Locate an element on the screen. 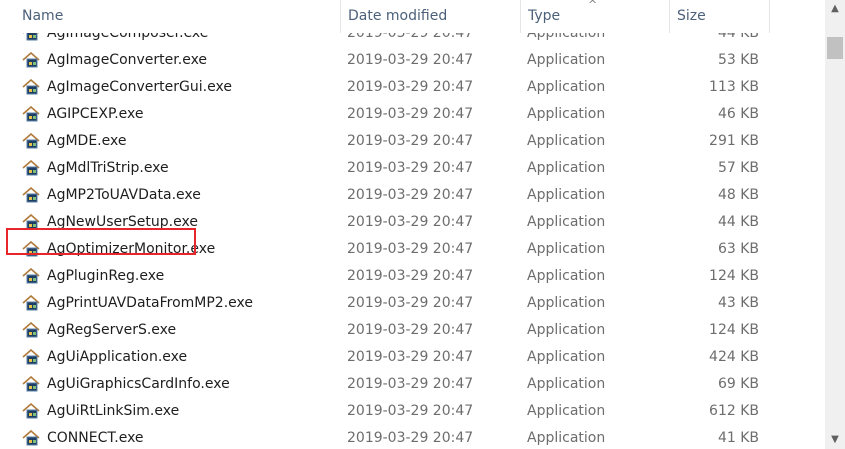  scrollbar-thumb is located at coordinates (835, 48).